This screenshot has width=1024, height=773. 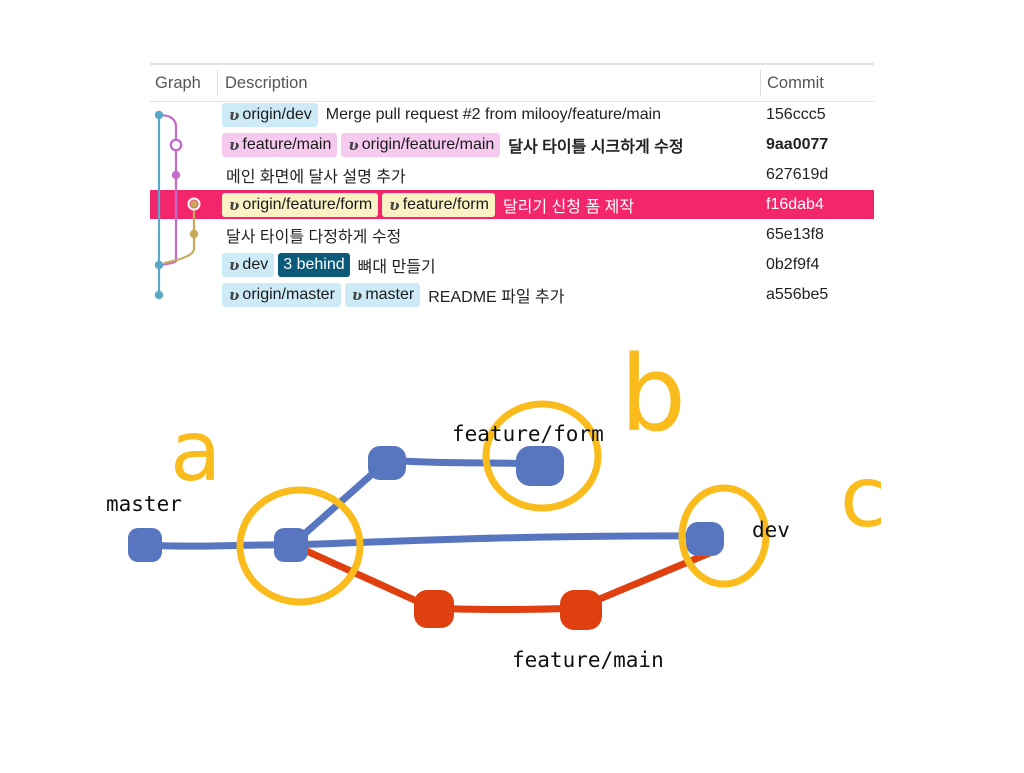 I want to click on feature-main-head-node, so click(x=581, y=610).